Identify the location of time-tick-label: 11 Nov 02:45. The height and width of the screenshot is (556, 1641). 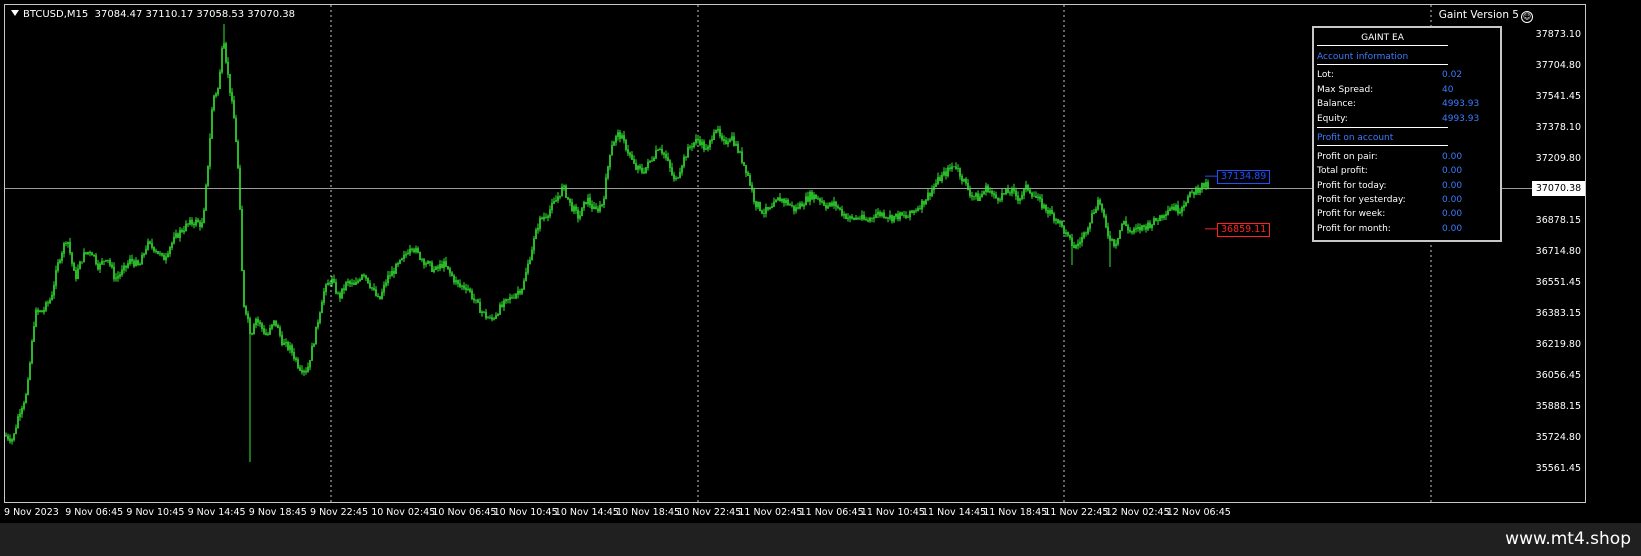
(770, 512).